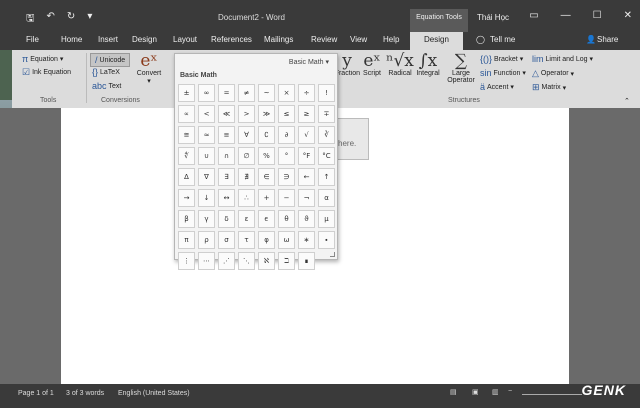 Image resolution: width=640 pixels, height=408 pixels. Describe the element at coordinates (326, 177) in the screenshot. I see `symbol-button: ↑` at that location.